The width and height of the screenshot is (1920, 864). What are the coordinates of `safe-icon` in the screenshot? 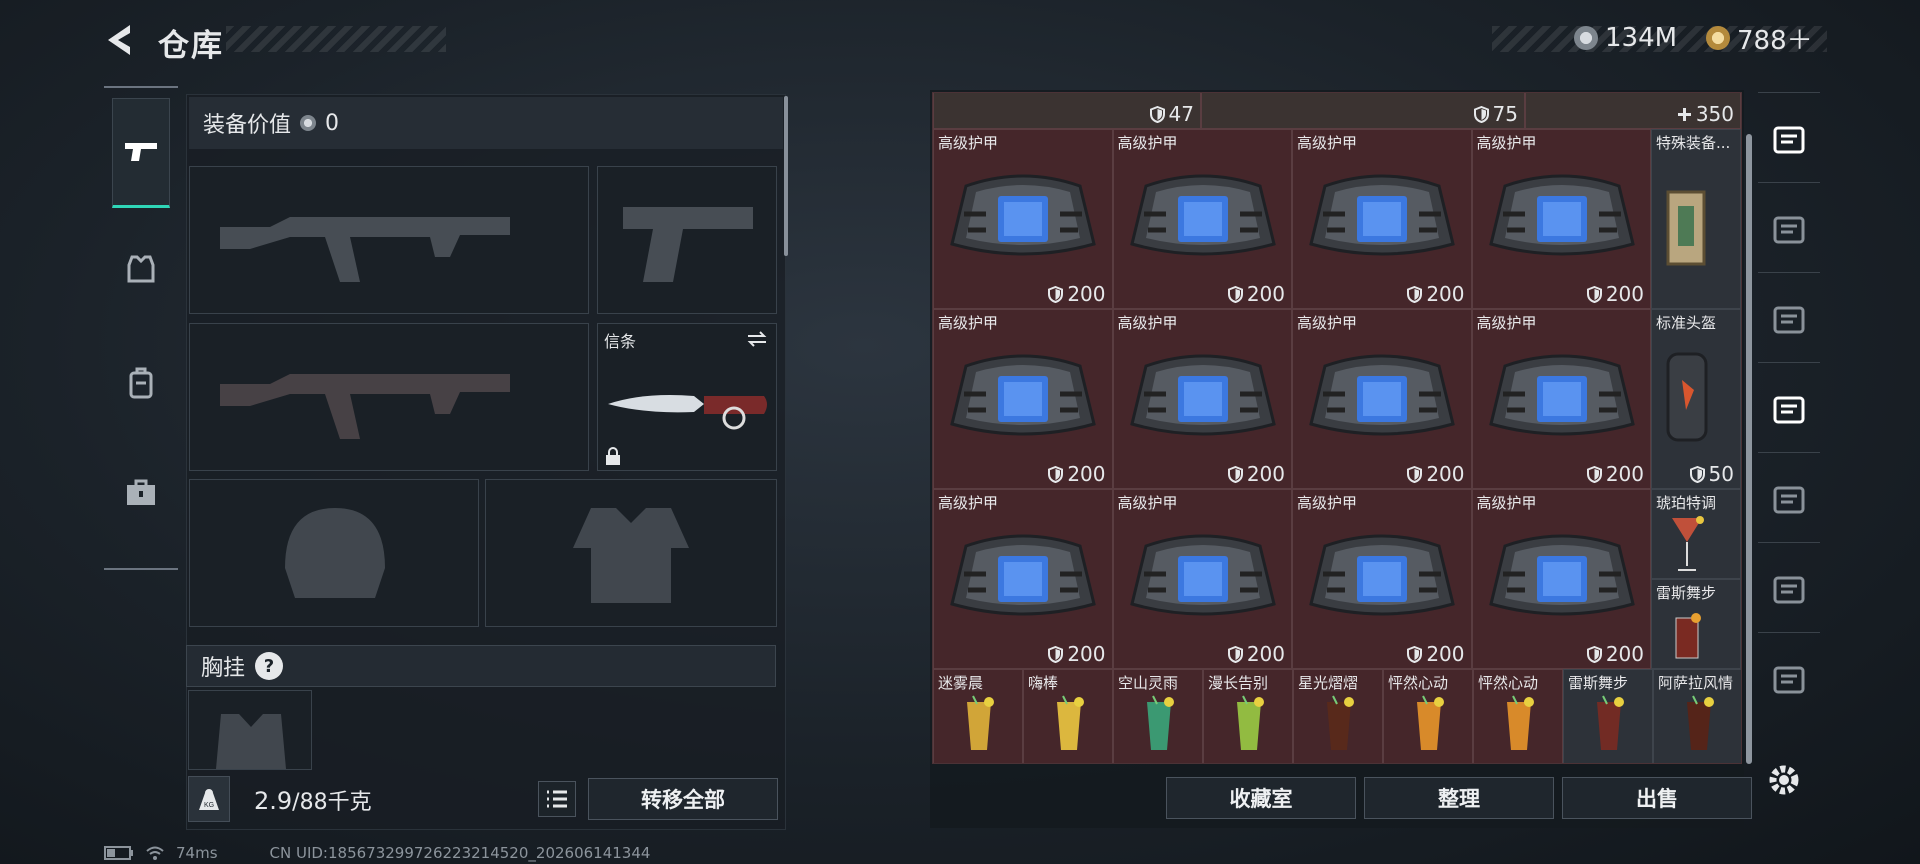 It's located at (1789, 139).